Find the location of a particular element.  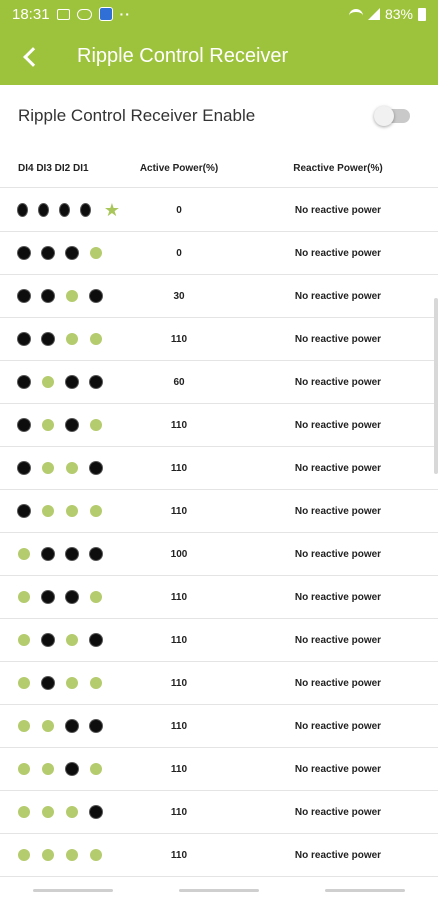

active-power-value: 60 is located at coordinates (179, 382).